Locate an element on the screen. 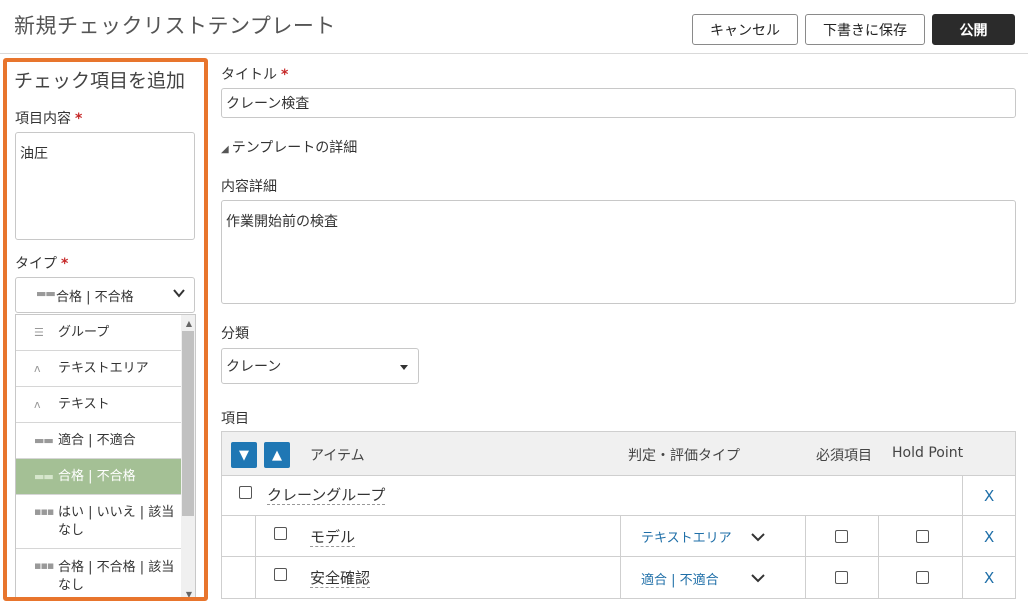 The width and height of the screenshot is (1028, 605). row-item-name: モデル is located at coordinates (333, 537).